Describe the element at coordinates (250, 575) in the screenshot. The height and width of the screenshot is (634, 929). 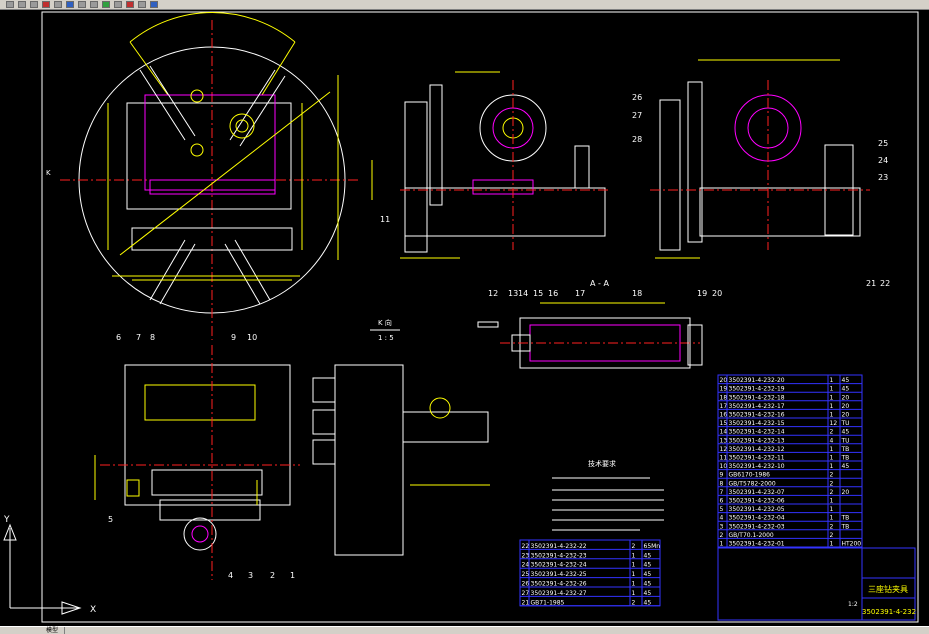
I see `svg-text: 3` at that location.